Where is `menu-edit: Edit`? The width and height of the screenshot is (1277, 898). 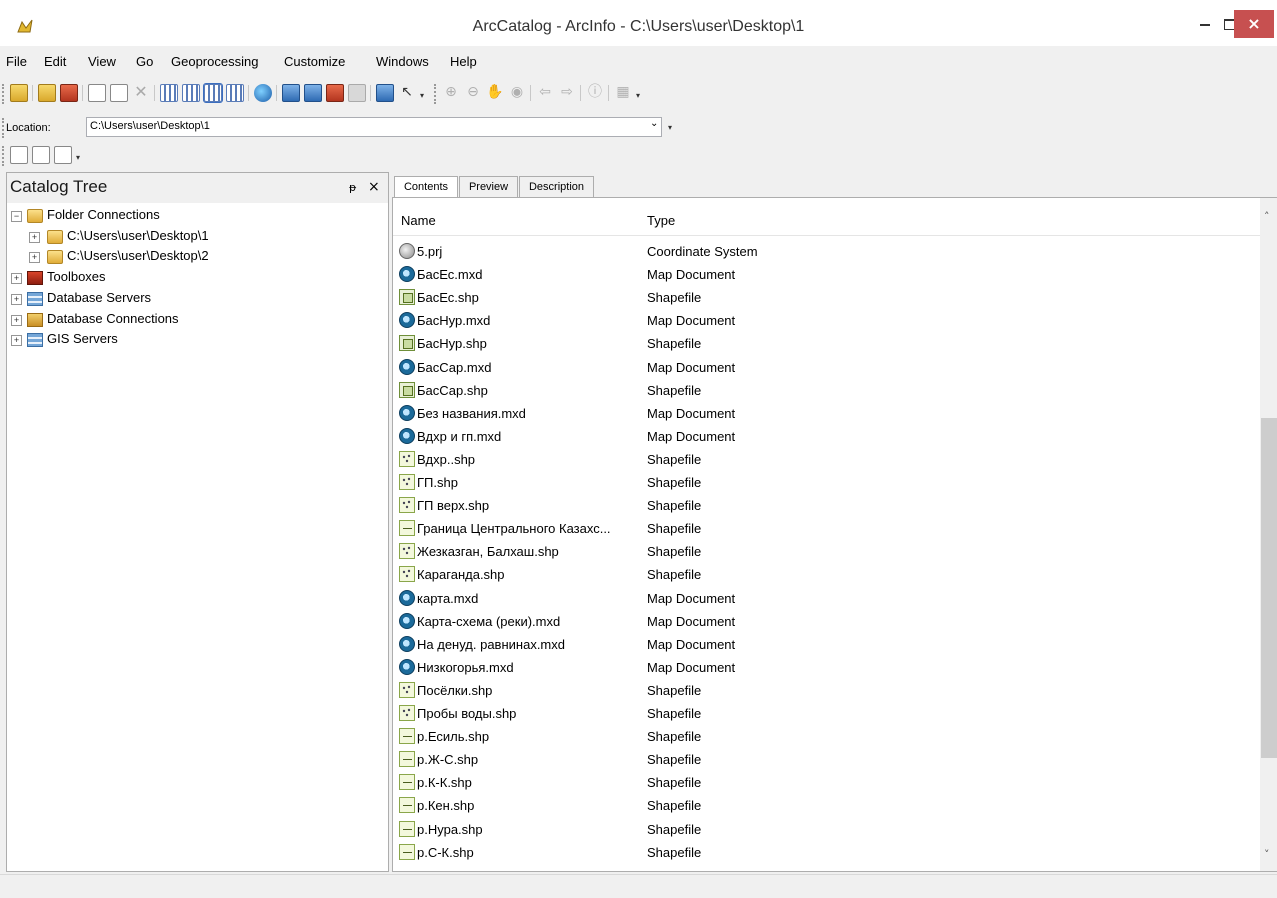 menu-edit: Edit is located at coordinates (55, 61).